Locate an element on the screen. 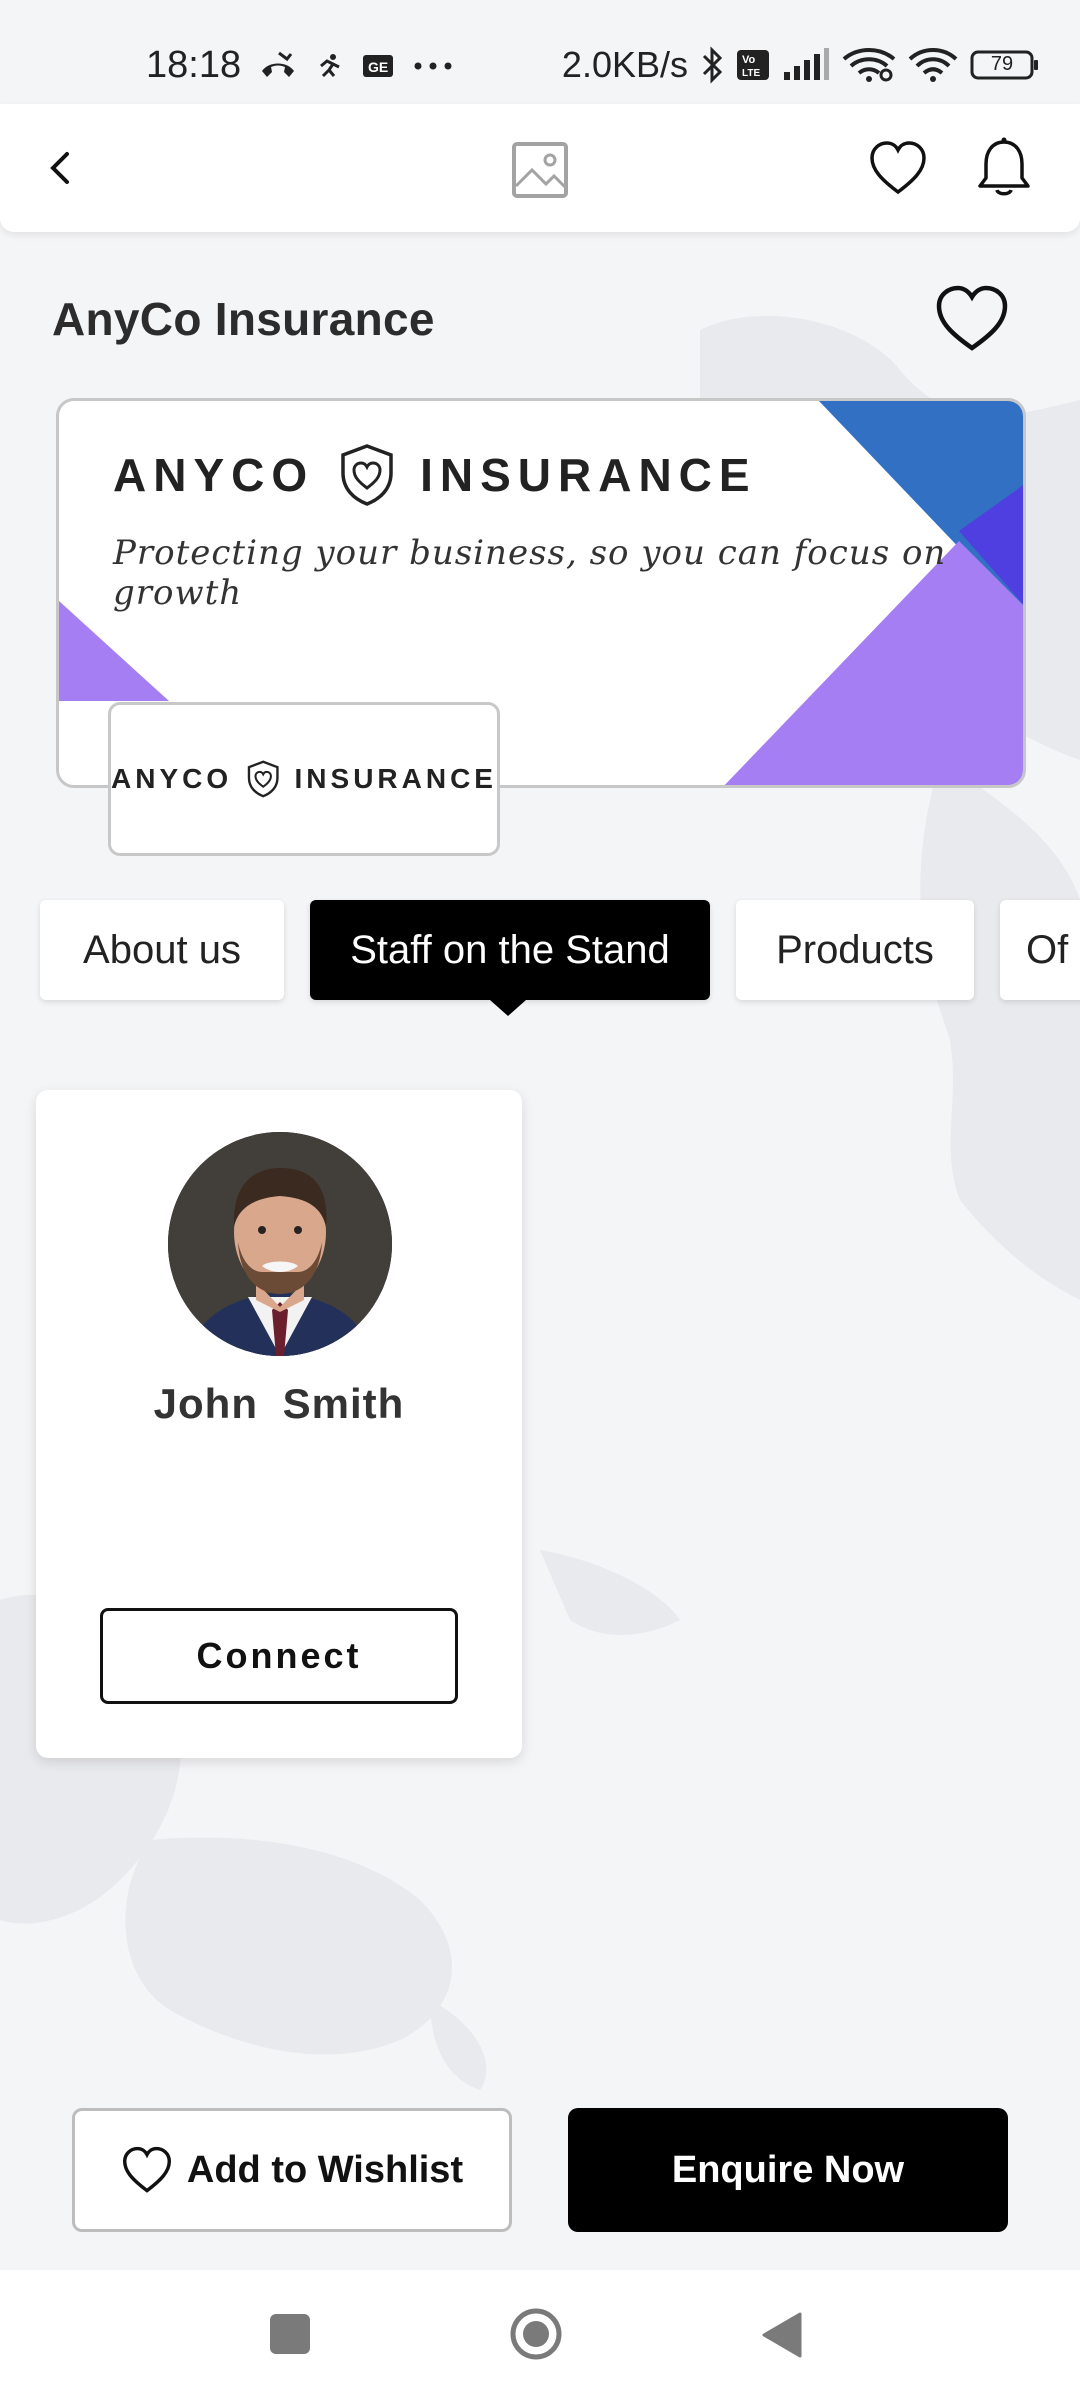  tab-about-us: About us is located at coordinates (162, 950).